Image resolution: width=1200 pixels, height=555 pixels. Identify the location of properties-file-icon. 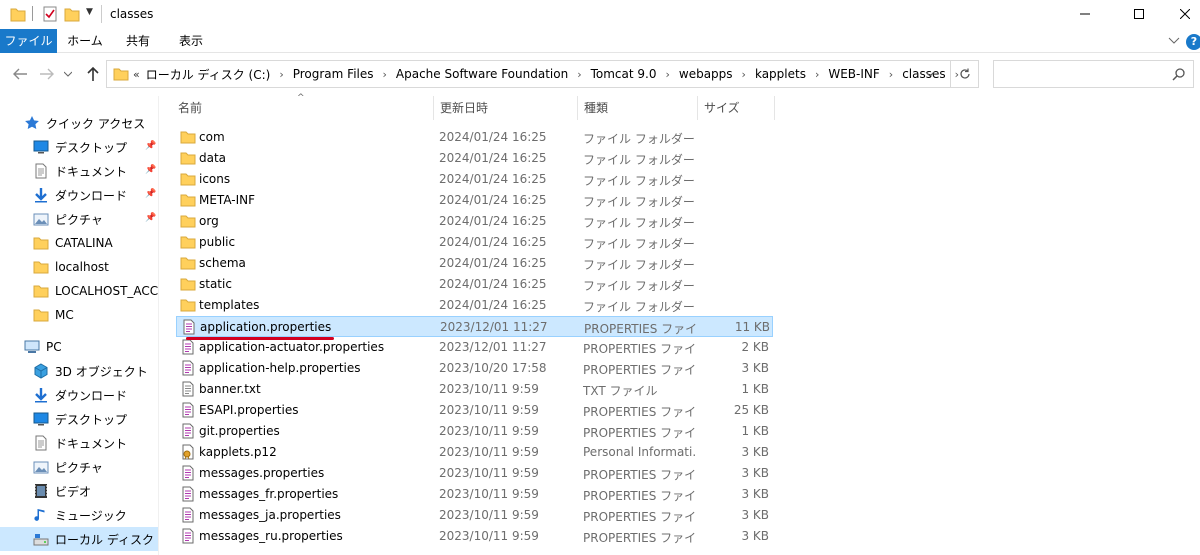
(188, 473).